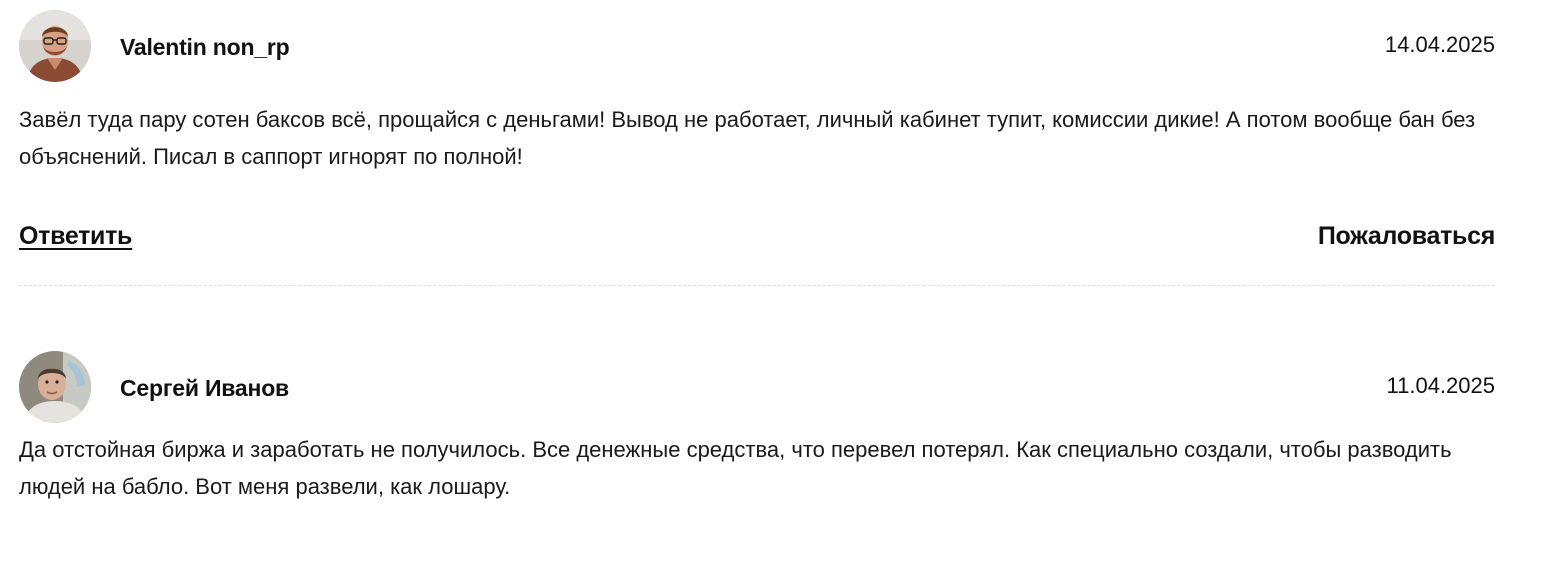 The image size is (1552, 562). What do you see at coordinates (1440, 385) in the screenshot?
I see `comment-date: 11.04.2025` at bounding box center [1440, 385].